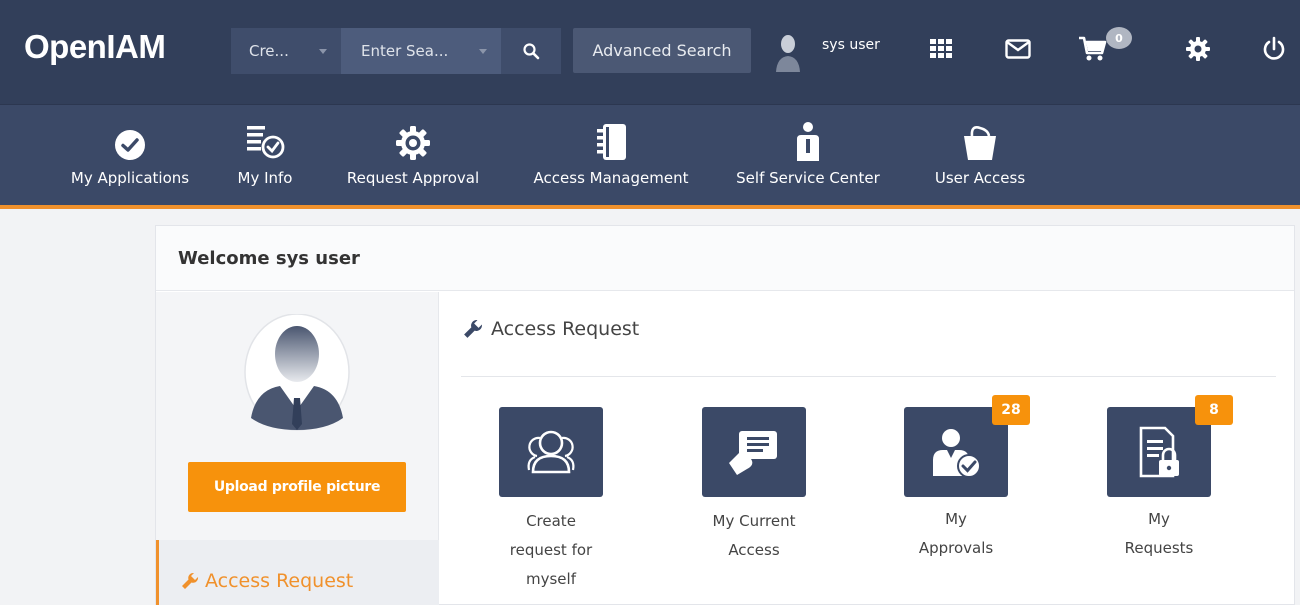 This screenshot has width=1300, height=605. Describe the element at coordinates (551, 500) in the screenshot. I see `tile-create-request: Create request for myself` at that location.